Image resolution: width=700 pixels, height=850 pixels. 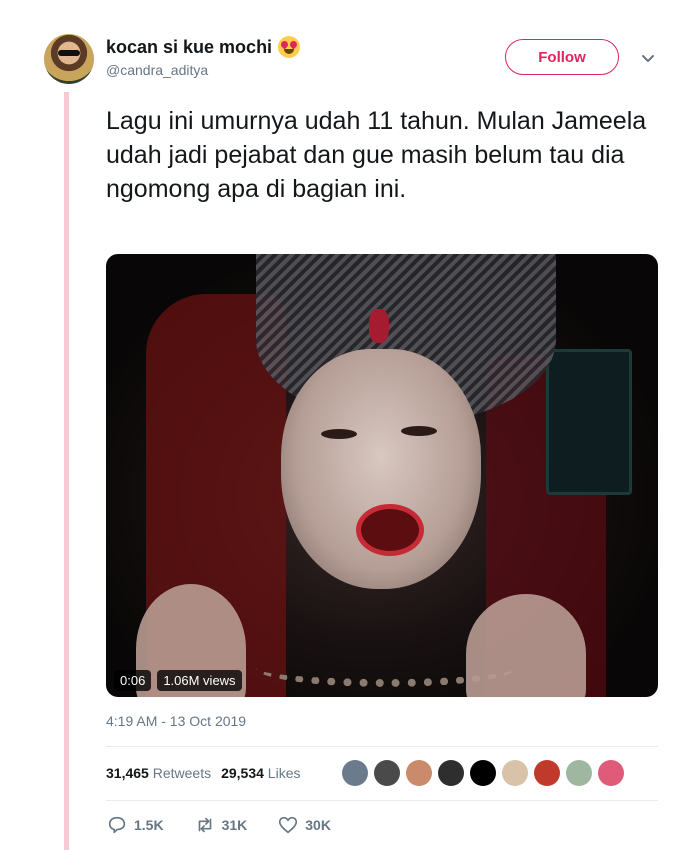 I want to click on user-handle: @candra_aditya, so click(x=157, y=70).